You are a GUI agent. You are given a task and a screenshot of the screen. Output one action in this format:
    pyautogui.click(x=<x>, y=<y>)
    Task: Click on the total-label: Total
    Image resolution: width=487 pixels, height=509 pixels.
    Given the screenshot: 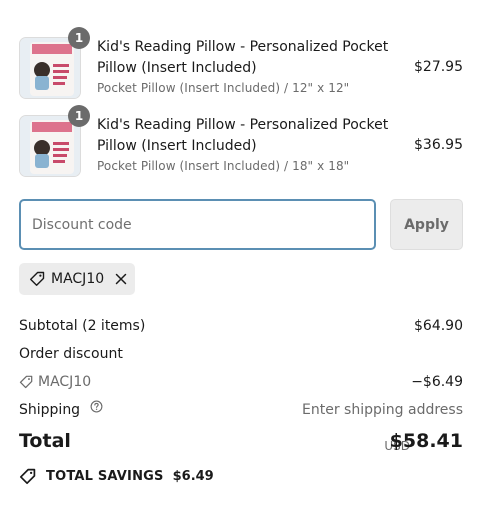 What is the action you would take?
    pyautogui.click(x=45, y=441)
    